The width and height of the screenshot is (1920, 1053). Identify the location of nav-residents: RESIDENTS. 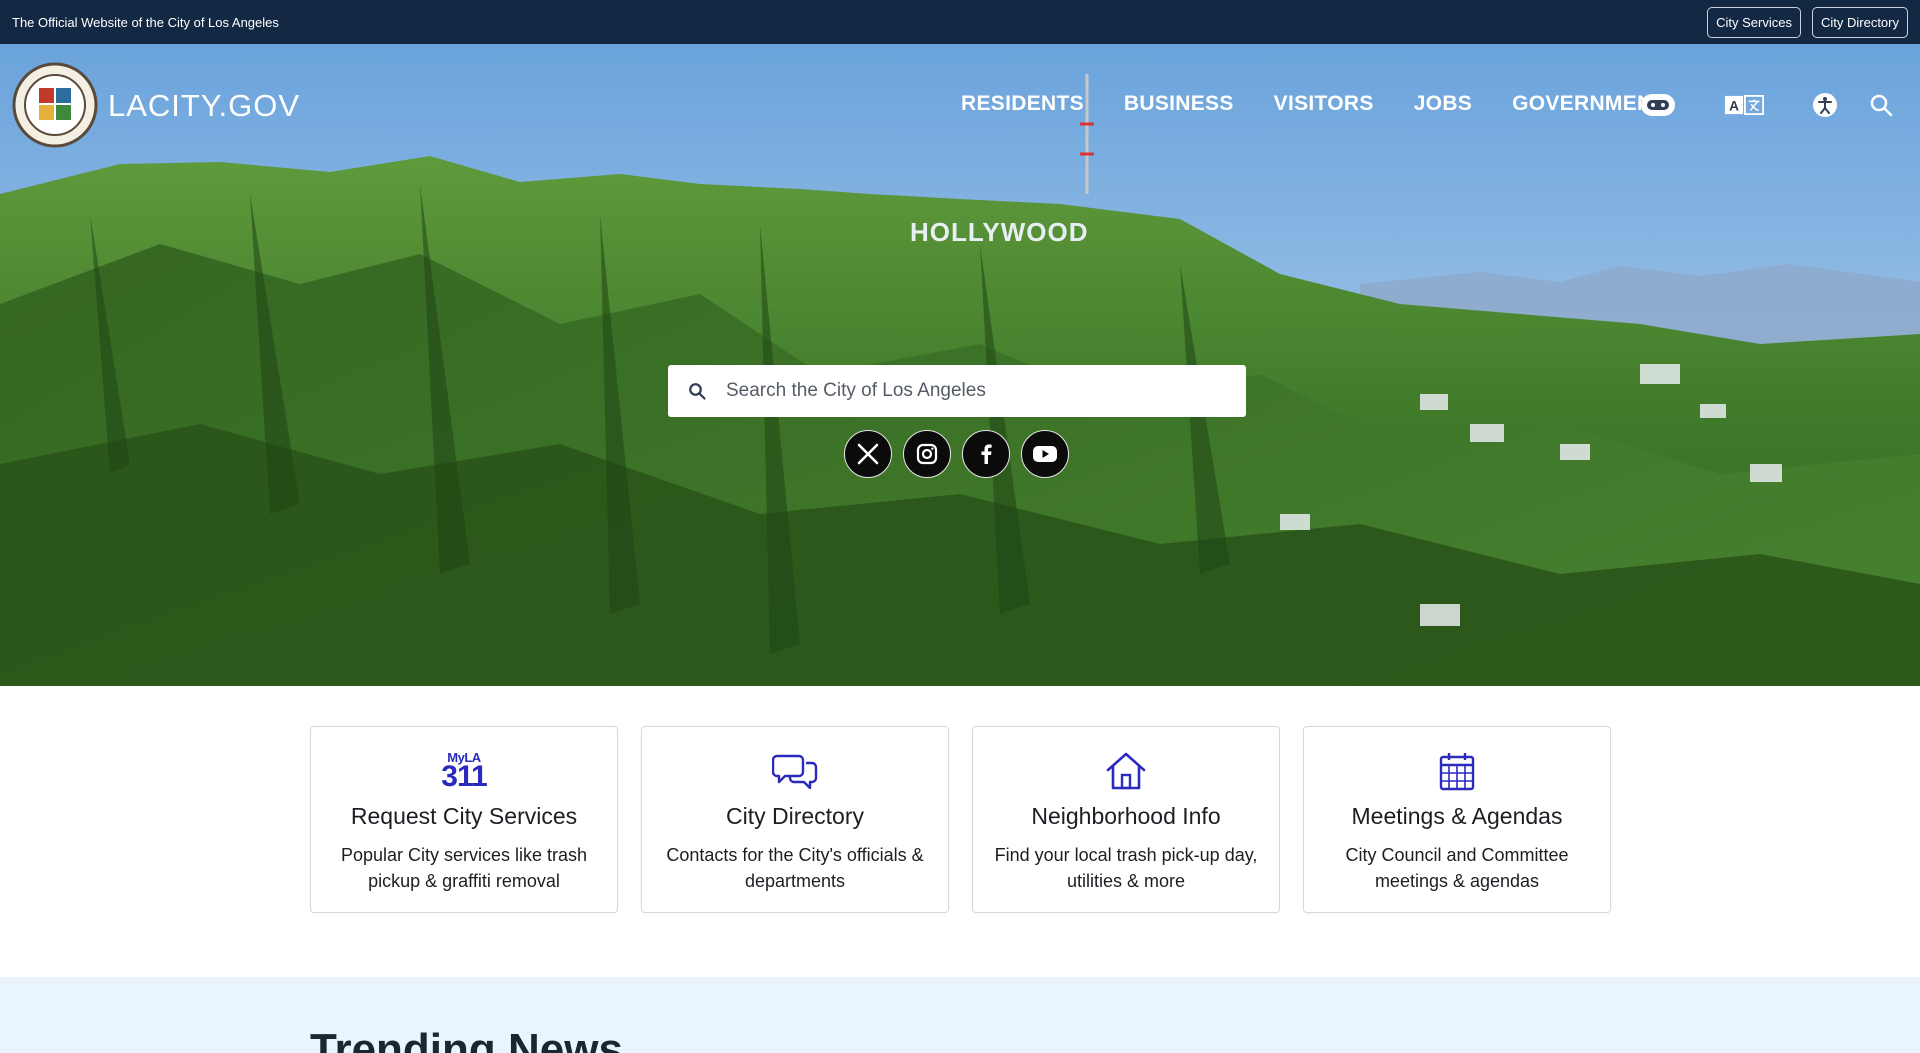
(1022, 104).